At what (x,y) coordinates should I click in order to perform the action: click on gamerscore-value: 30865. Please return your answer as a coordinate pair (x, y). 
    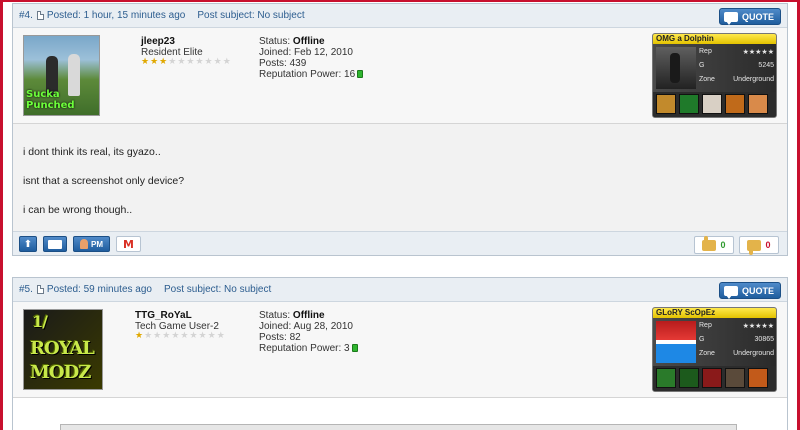
    Looking at the image, I should click on (764, 339).